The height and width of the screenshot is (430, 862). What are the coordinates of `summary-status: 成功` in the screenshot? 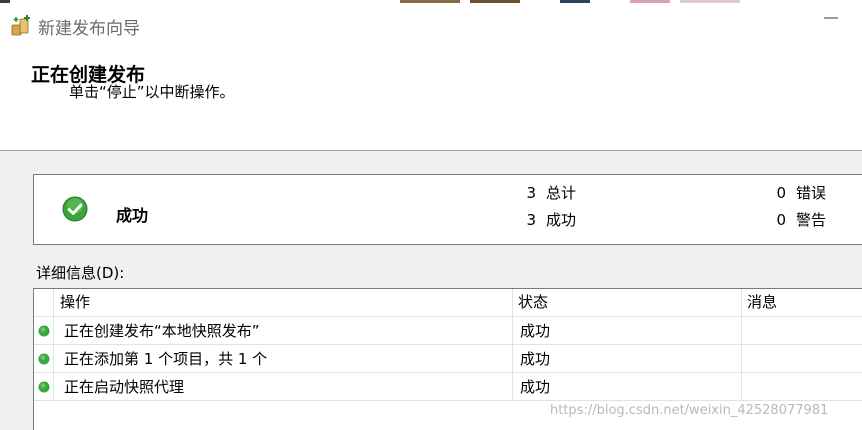 It's located at (132, 215).